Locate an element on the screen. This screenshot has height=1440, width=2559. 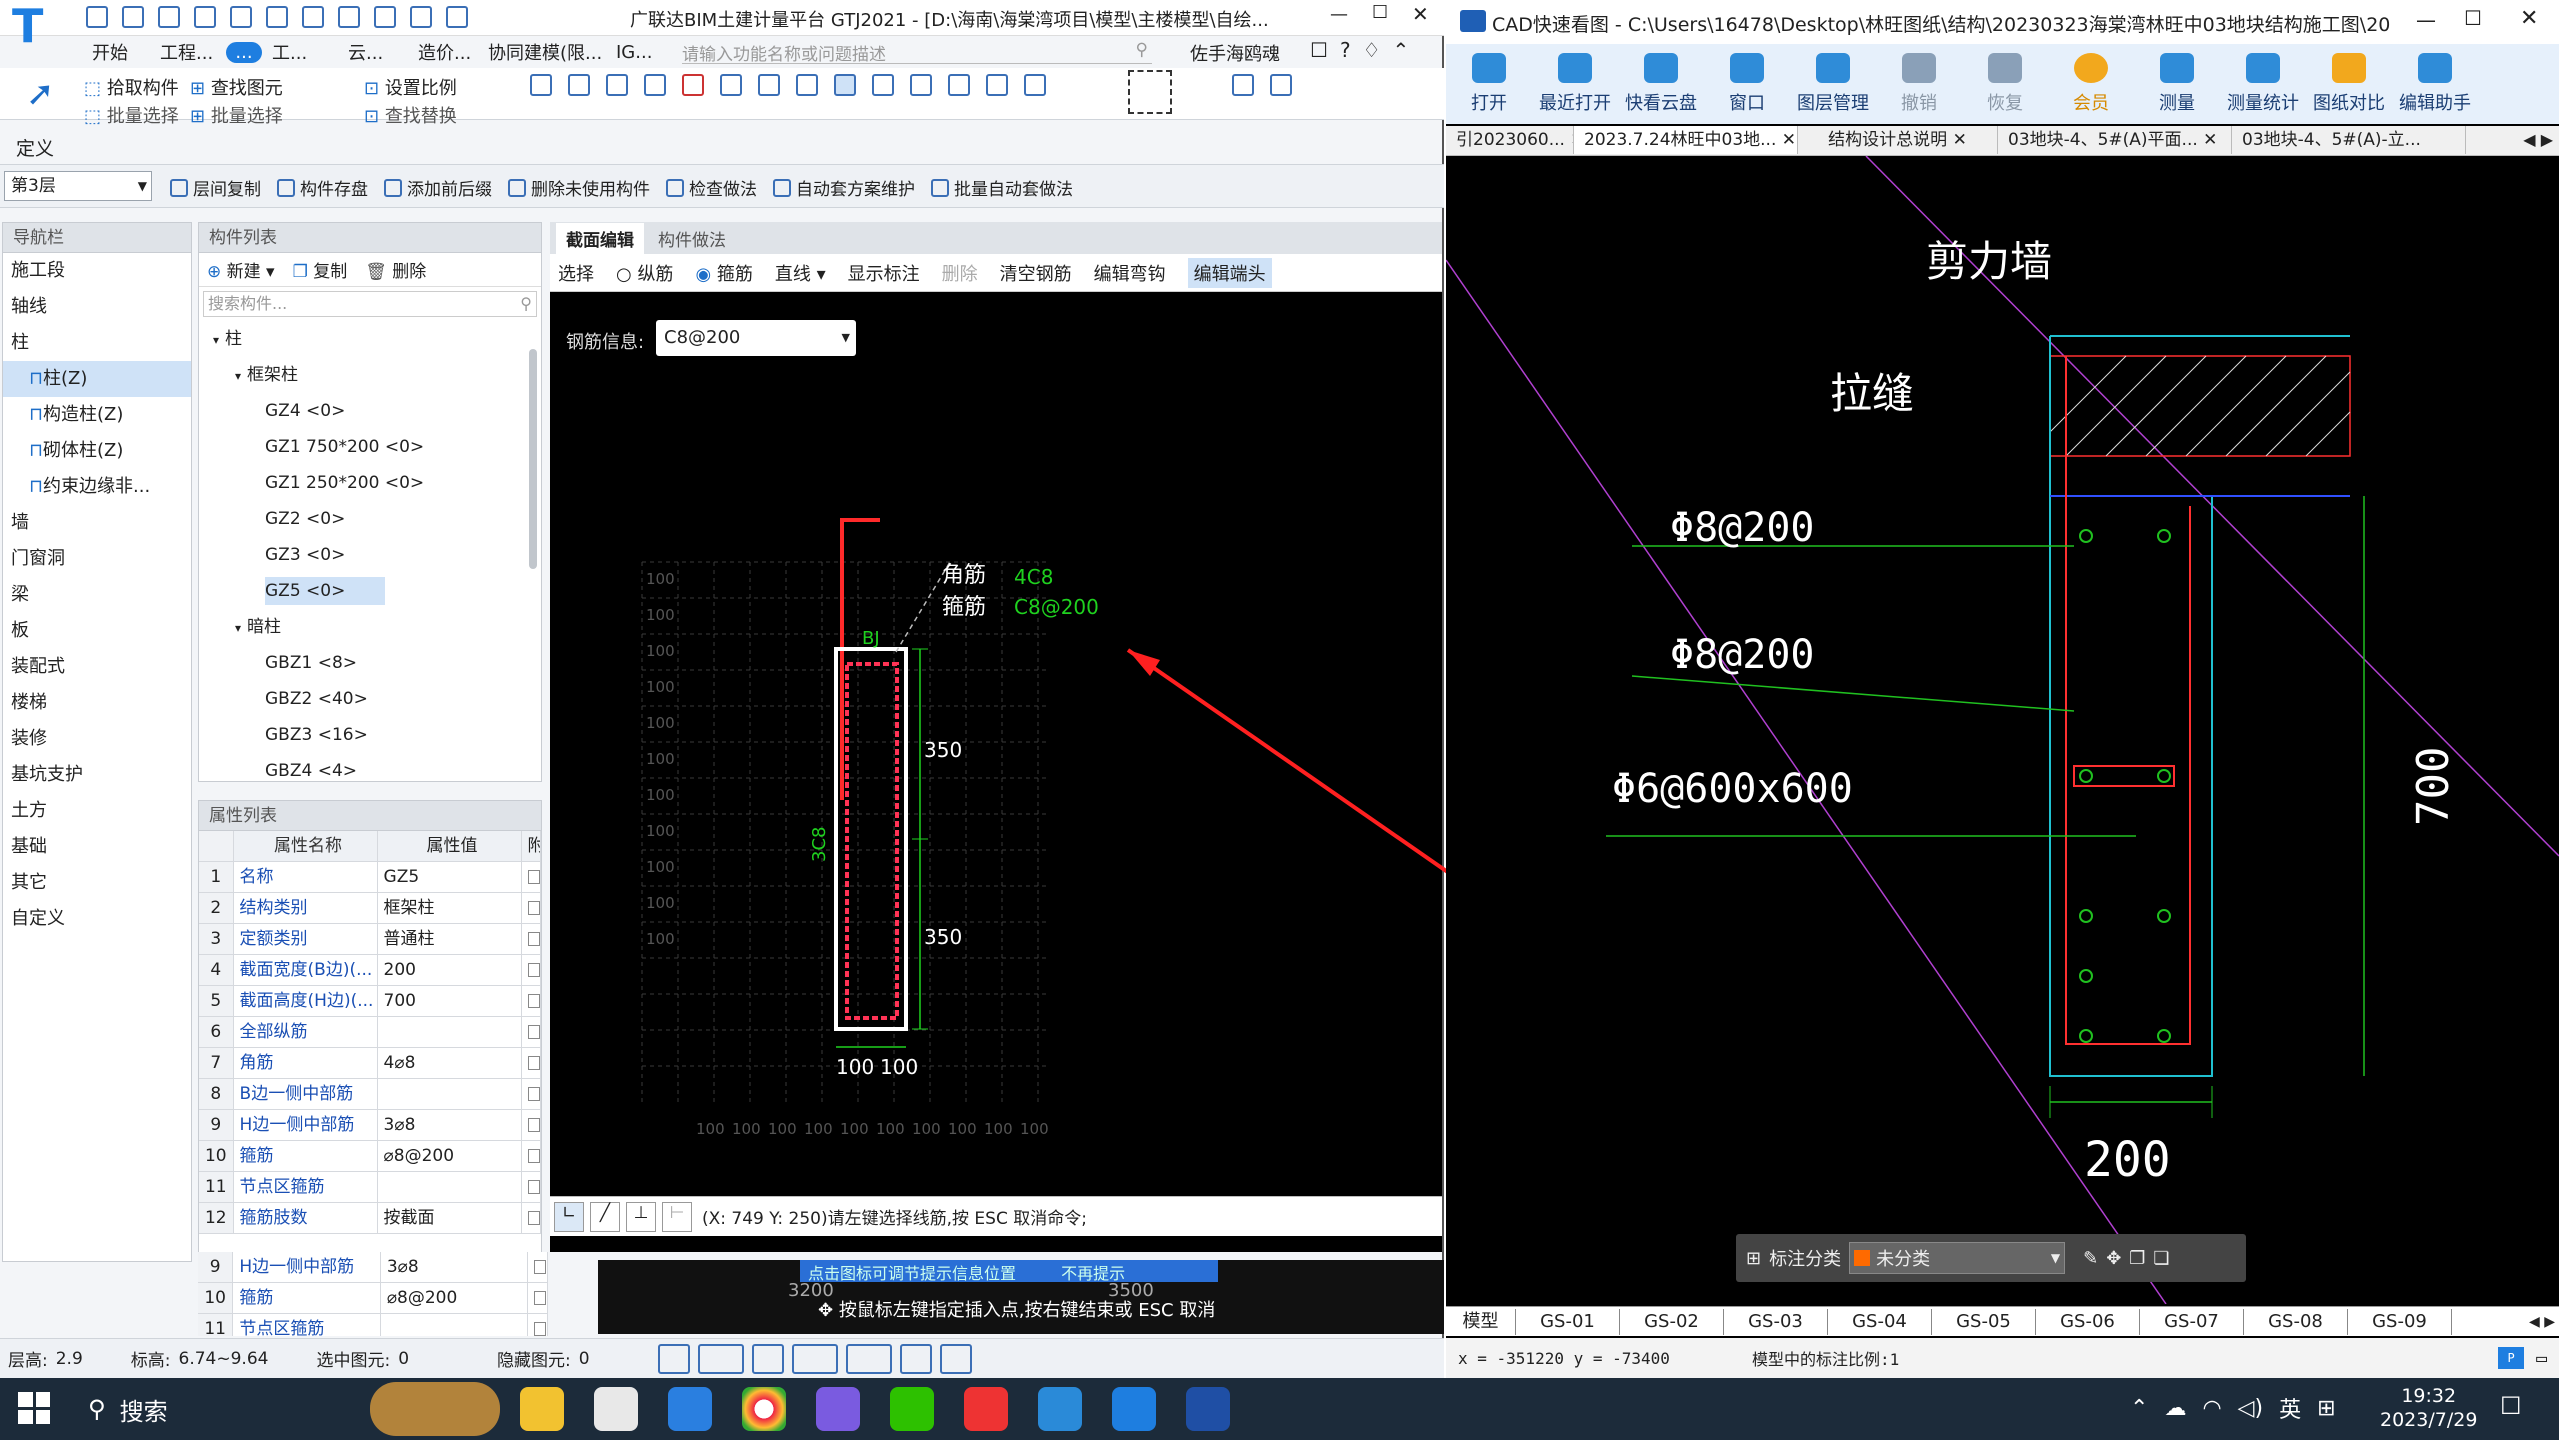
prop-value: 200 is located at coordinates (450, 970).